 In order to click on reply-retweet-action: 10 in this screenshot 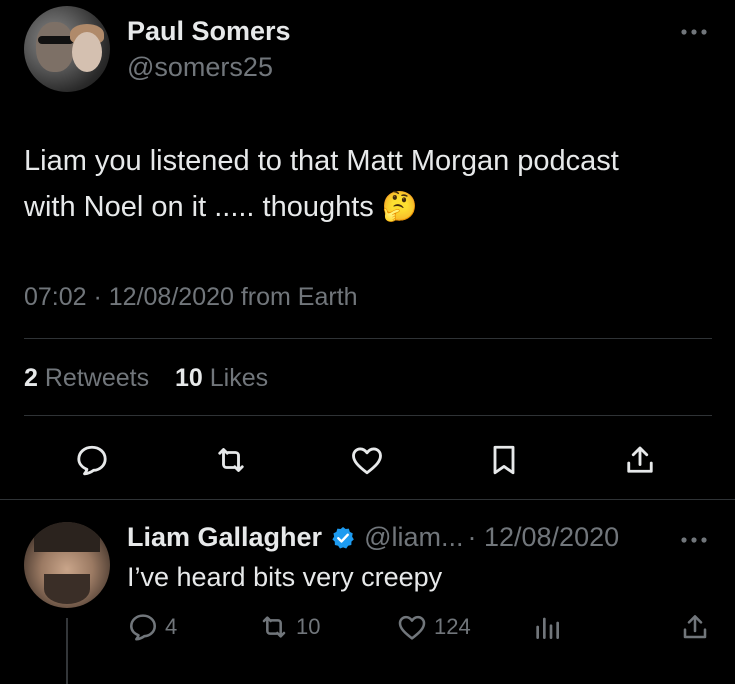, I will do `click(289, 627)`.